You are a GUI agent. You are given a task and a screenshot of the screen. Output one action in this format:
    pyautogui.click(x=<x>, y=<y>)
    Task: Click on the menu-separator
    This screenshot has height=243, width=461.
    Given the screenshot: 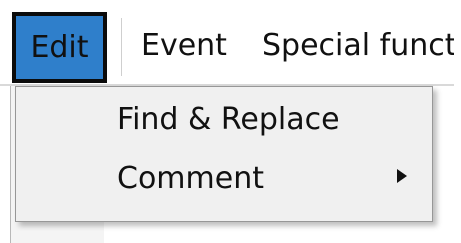 What is the action you would take?
    pyautogui.click(x=121, y=47)
    